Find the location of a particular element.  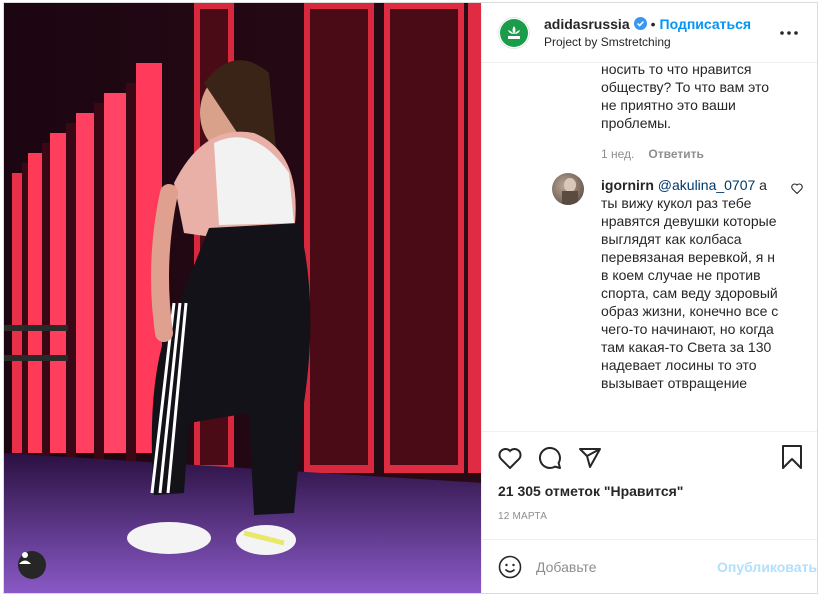

comment-username: igornirn is located at coordinates (627, 185).